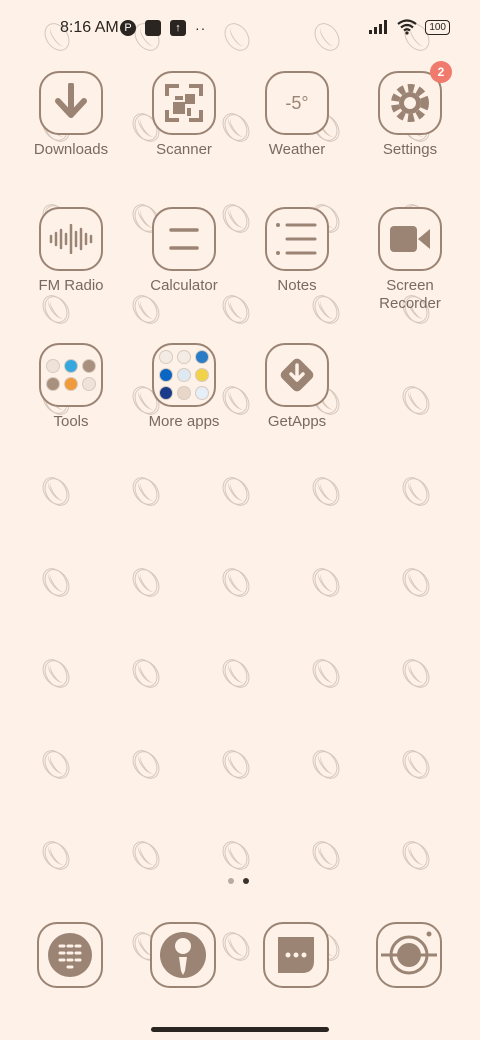  Describe the element at coordinates (415, 98) in the screenshot. I see `gear-icon: 2` at that location.